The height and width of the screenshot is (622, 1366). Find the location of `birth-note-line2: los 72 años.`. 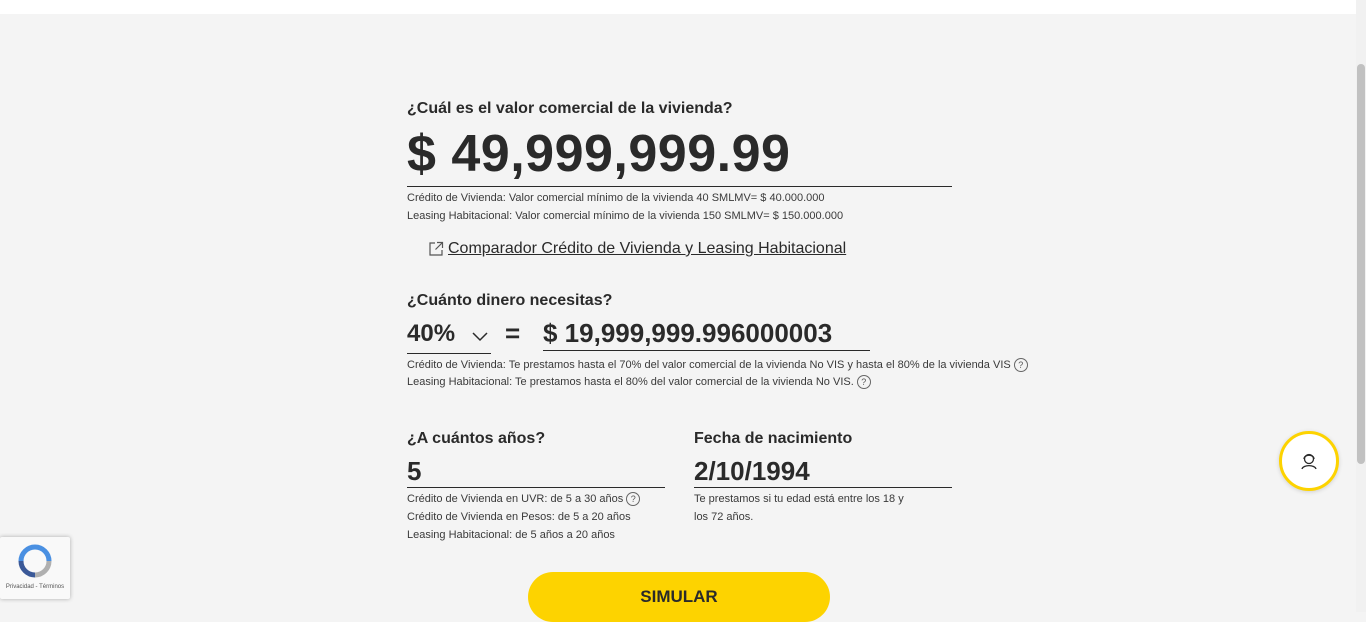

birth-note-line2: los 72 años. is located at coordinates (724, 517).